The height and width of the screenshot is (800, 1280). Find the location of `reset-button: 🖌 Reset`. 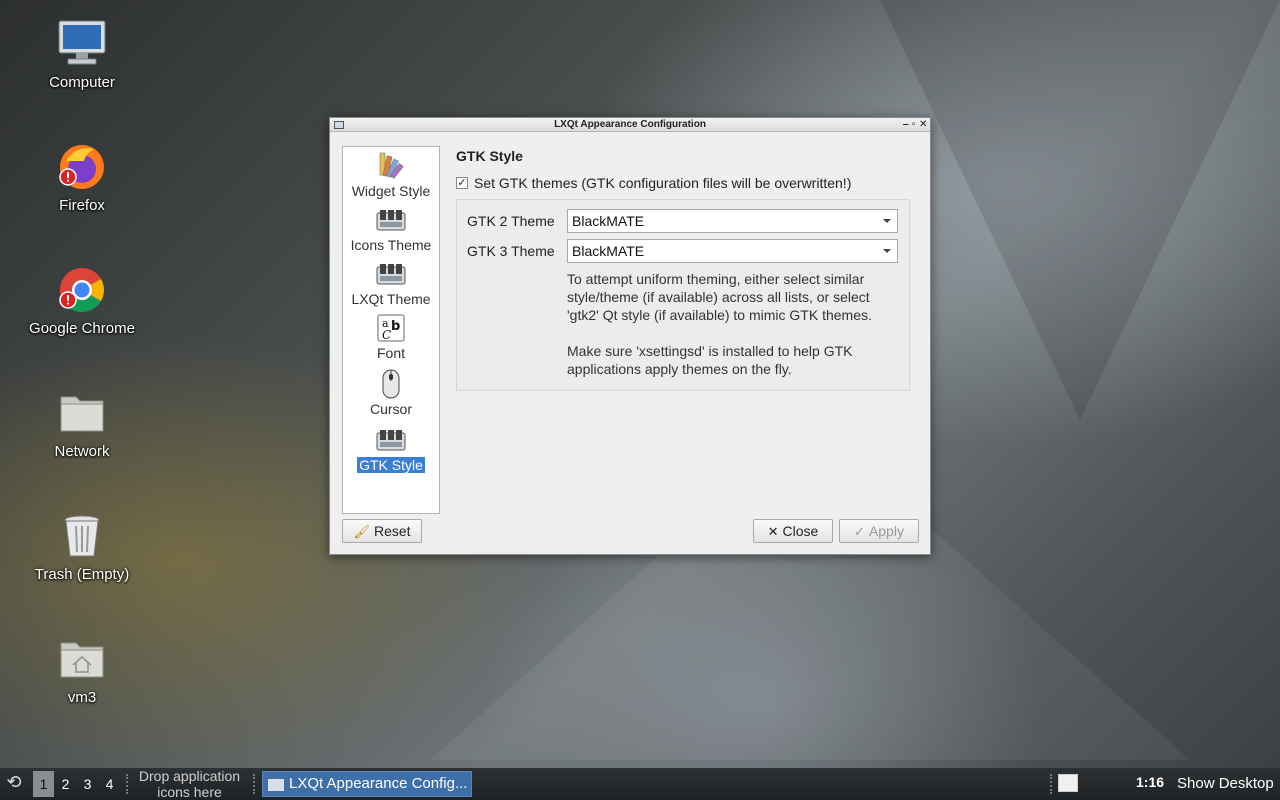

reset-button: 🖌 Reset is located at coordinates (382, 531).